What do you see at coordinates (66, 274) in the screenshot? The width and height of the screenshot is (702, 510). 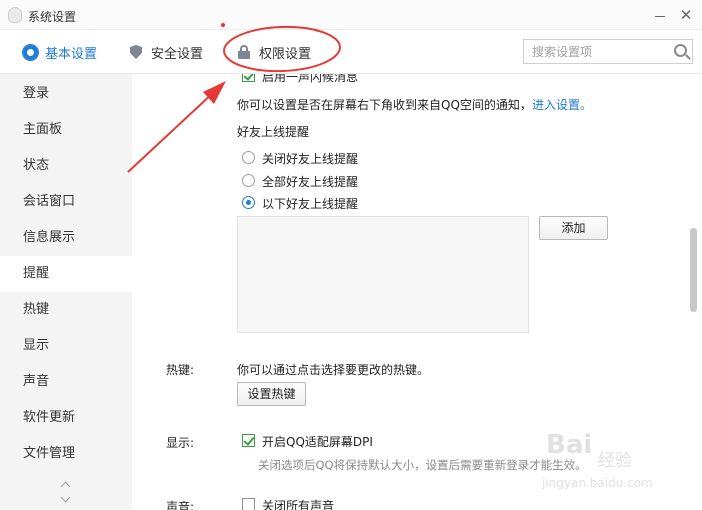 I see `sidebar-item-reminder: 提醒` at bounding box center [66, 274].